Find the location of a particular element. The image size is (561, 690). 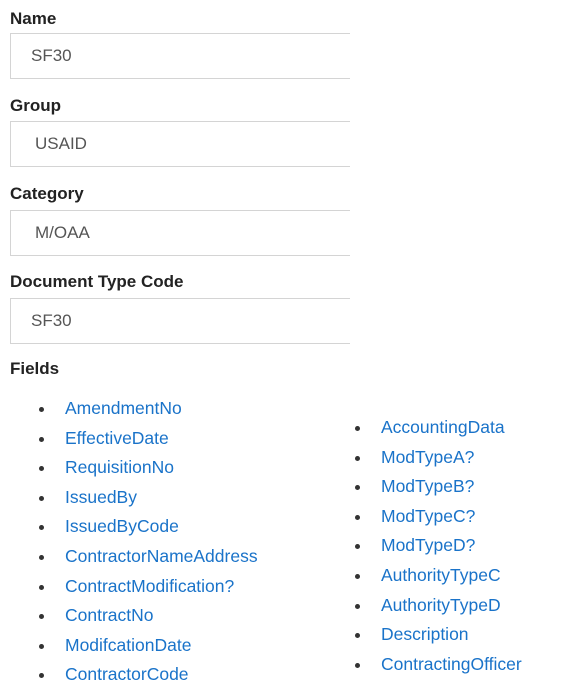

field-list-item: AmendmentNo is located at coordinates (146, 409).